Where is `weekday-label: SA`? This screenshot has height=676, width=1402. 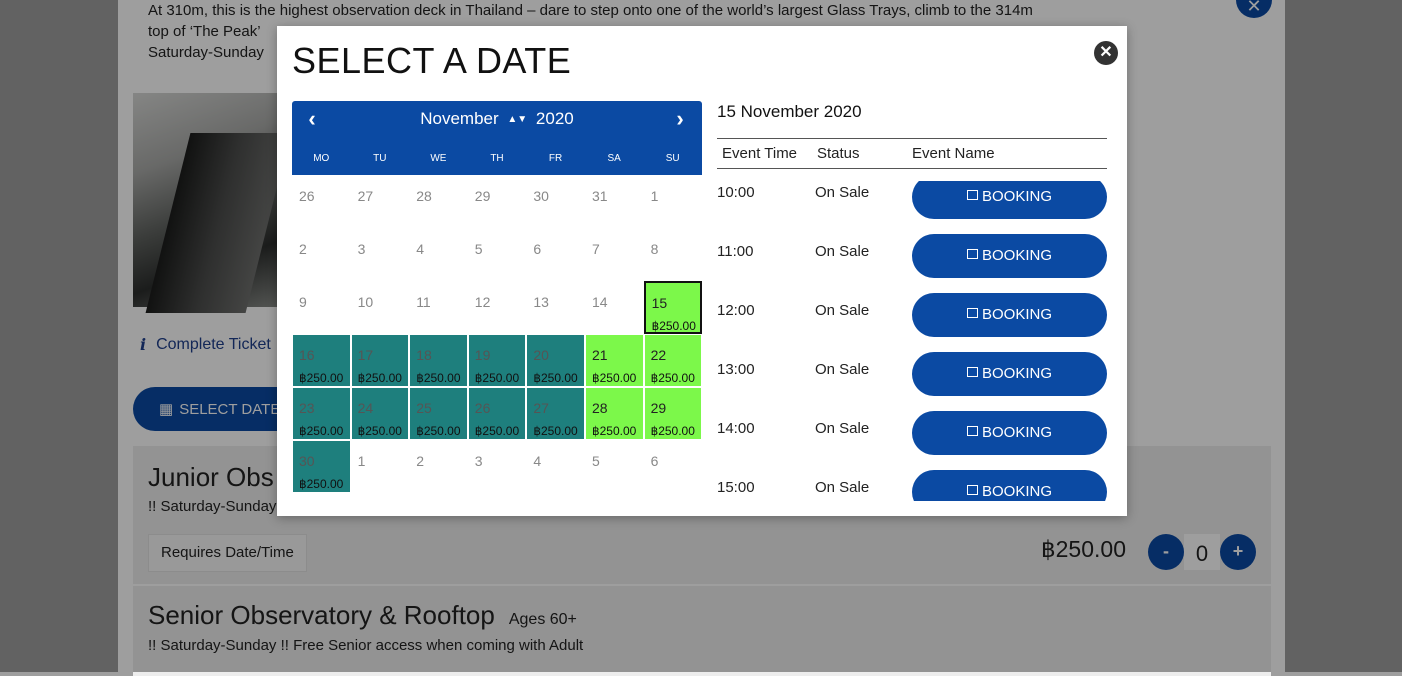 weekday-label: SA is located at coordinates (614, 158).